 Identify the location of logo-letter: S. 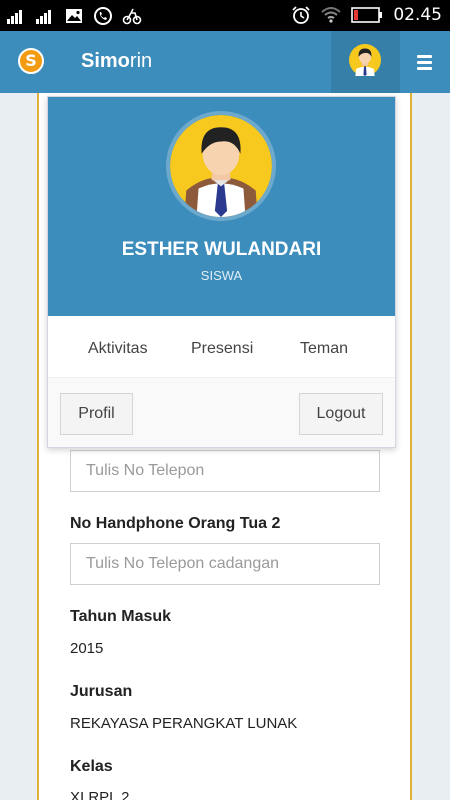
(31, 60).